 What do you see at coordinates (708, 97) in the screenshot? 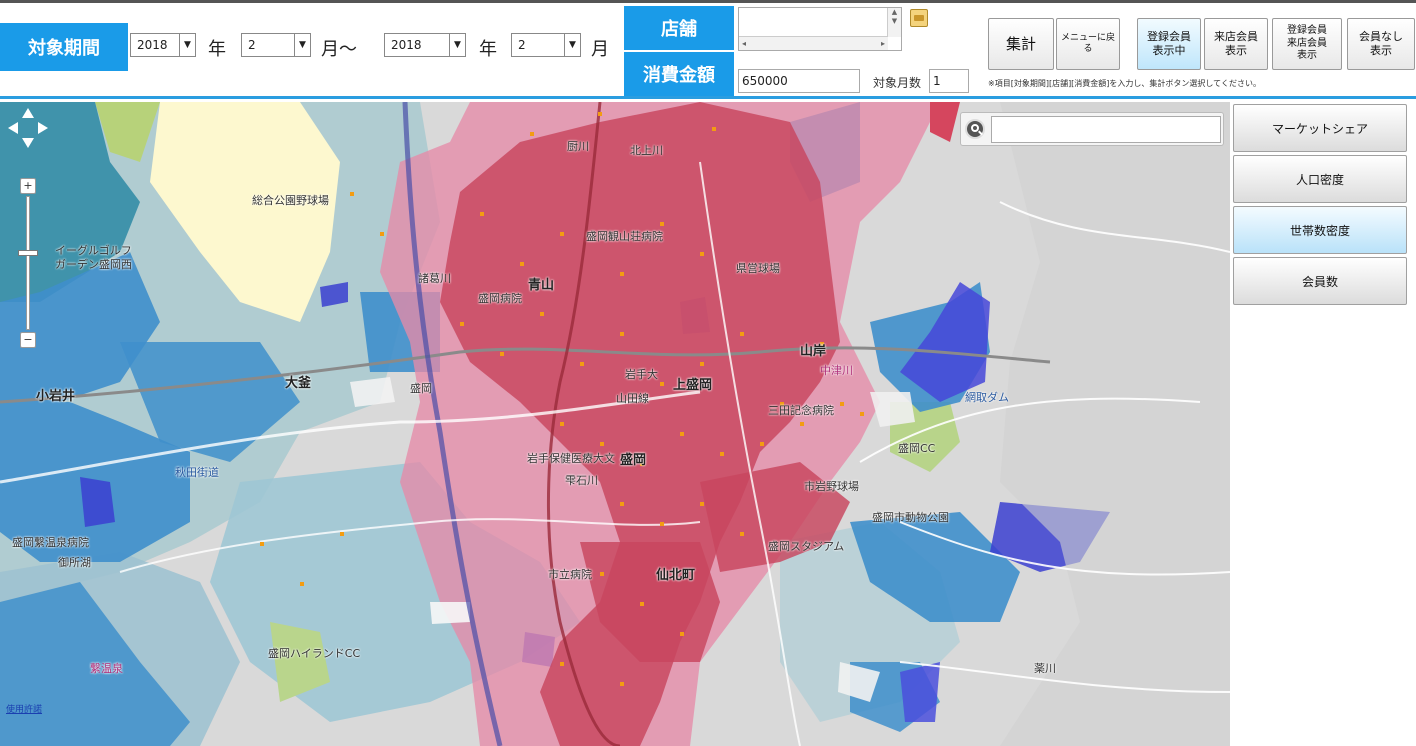
I see `toolbar-separator` at bounding box center [708, 97].